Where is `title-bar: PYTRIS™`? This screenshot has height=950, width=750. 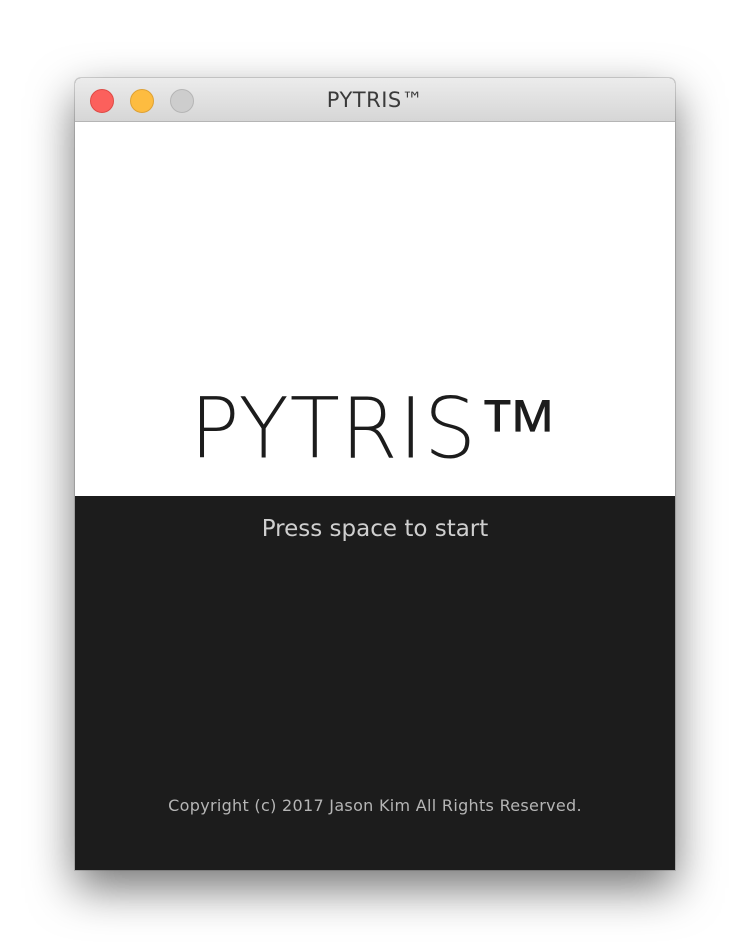
title-bar: PYTRIS™ is located at coordinates (375, 100).